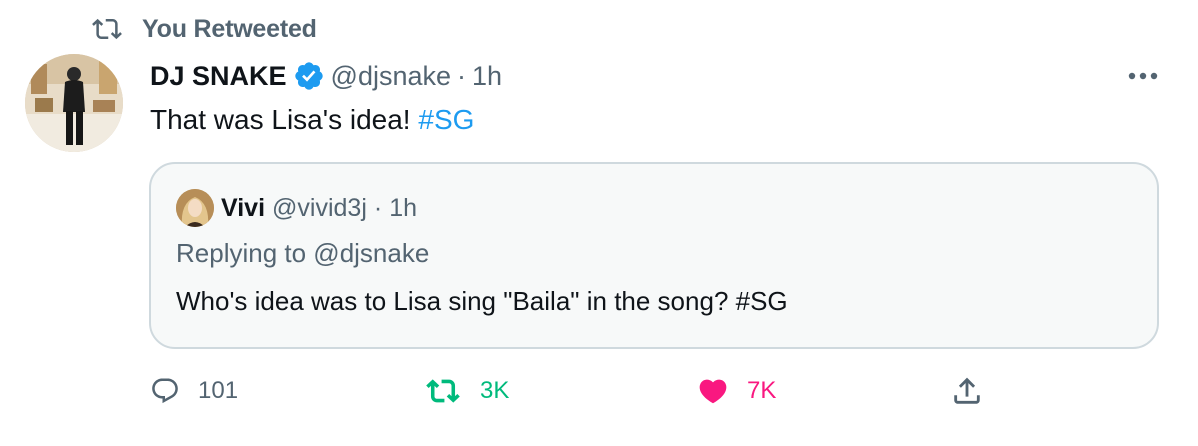  What do you see at coordinates (443, 391) in the screenshot?
I see `retweet-action-icon` at bounding box center [443, 391].